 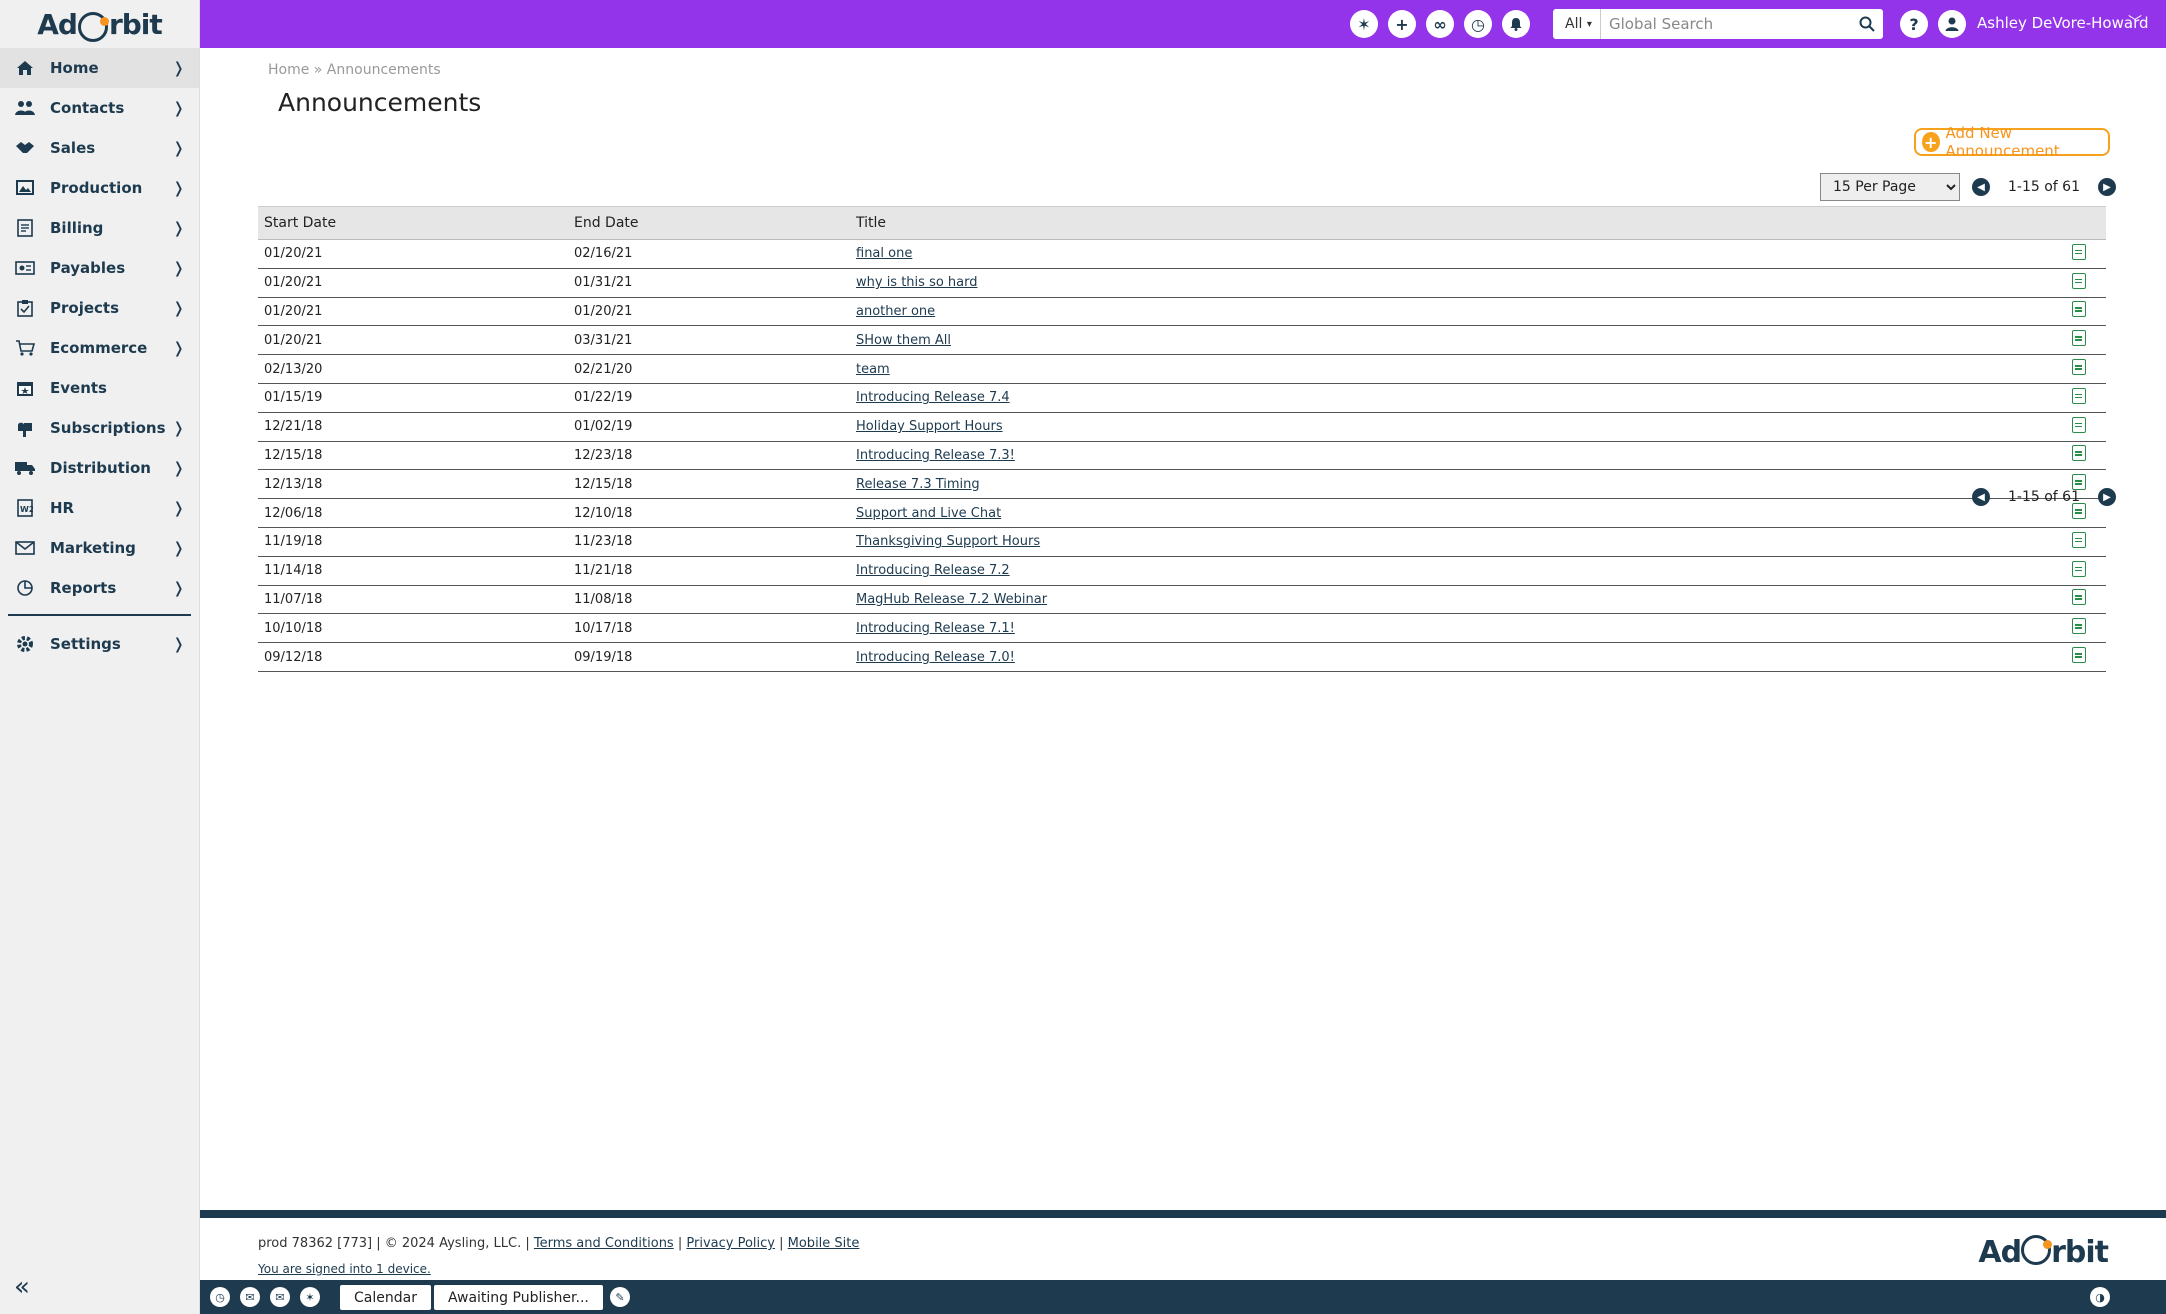 What do you see at coordinates (604, 1243) in the screenshot?
I see `terms-link: Terms and Conditions` at bounding box center [604, 1243].